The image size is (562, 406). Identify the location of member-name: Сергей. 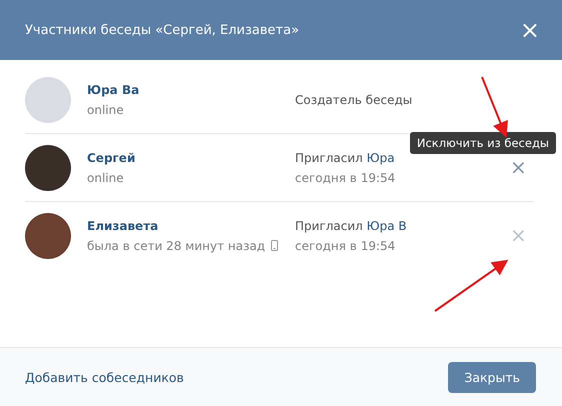
(191, 157).